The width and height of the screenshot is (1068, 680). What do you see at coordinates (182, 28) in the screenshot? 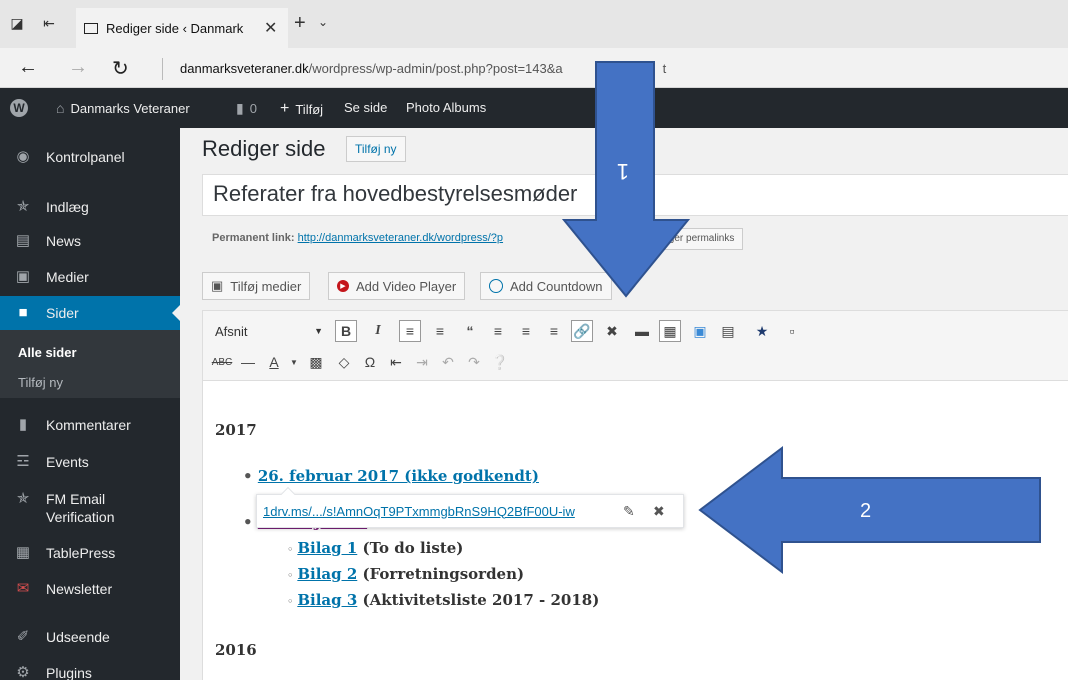
I see `browser-tab: Rediger side ‹ Danmark ✕` at bounding box center [182, 28].